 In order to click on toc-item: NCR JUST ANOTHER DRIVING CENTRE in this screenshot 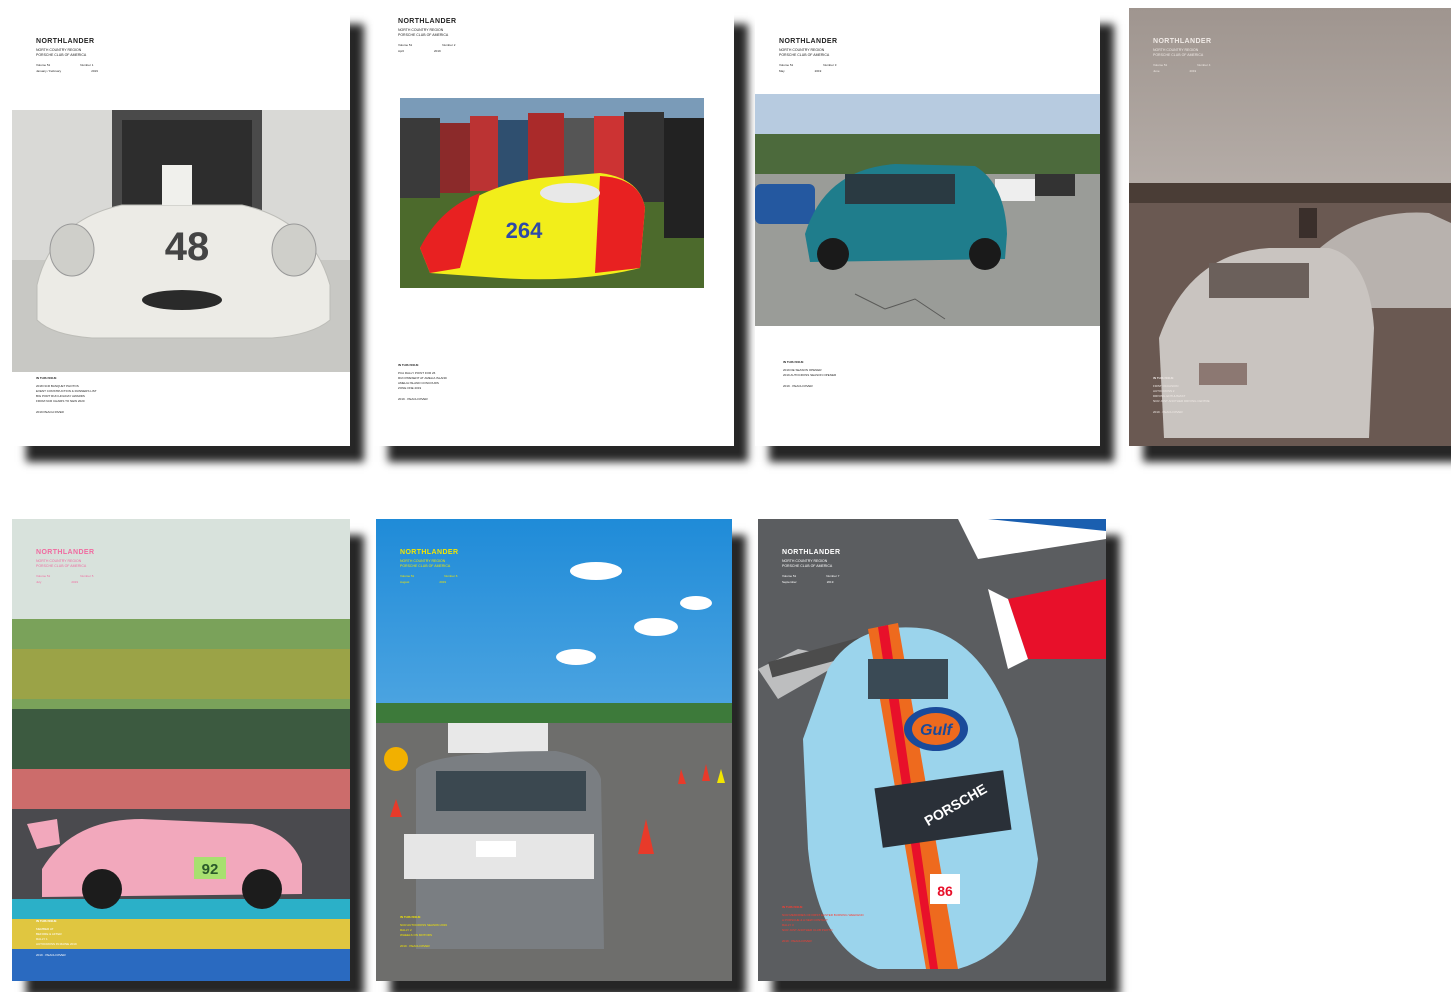, I will do `click(1181, 401)`.